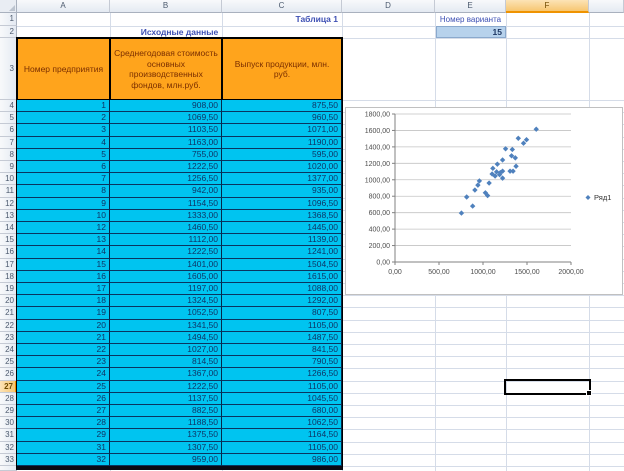  What do you see at coordinates (166, 6) in the screenshot?
I see `column-header-B: B` at bounding box center [166, 6].